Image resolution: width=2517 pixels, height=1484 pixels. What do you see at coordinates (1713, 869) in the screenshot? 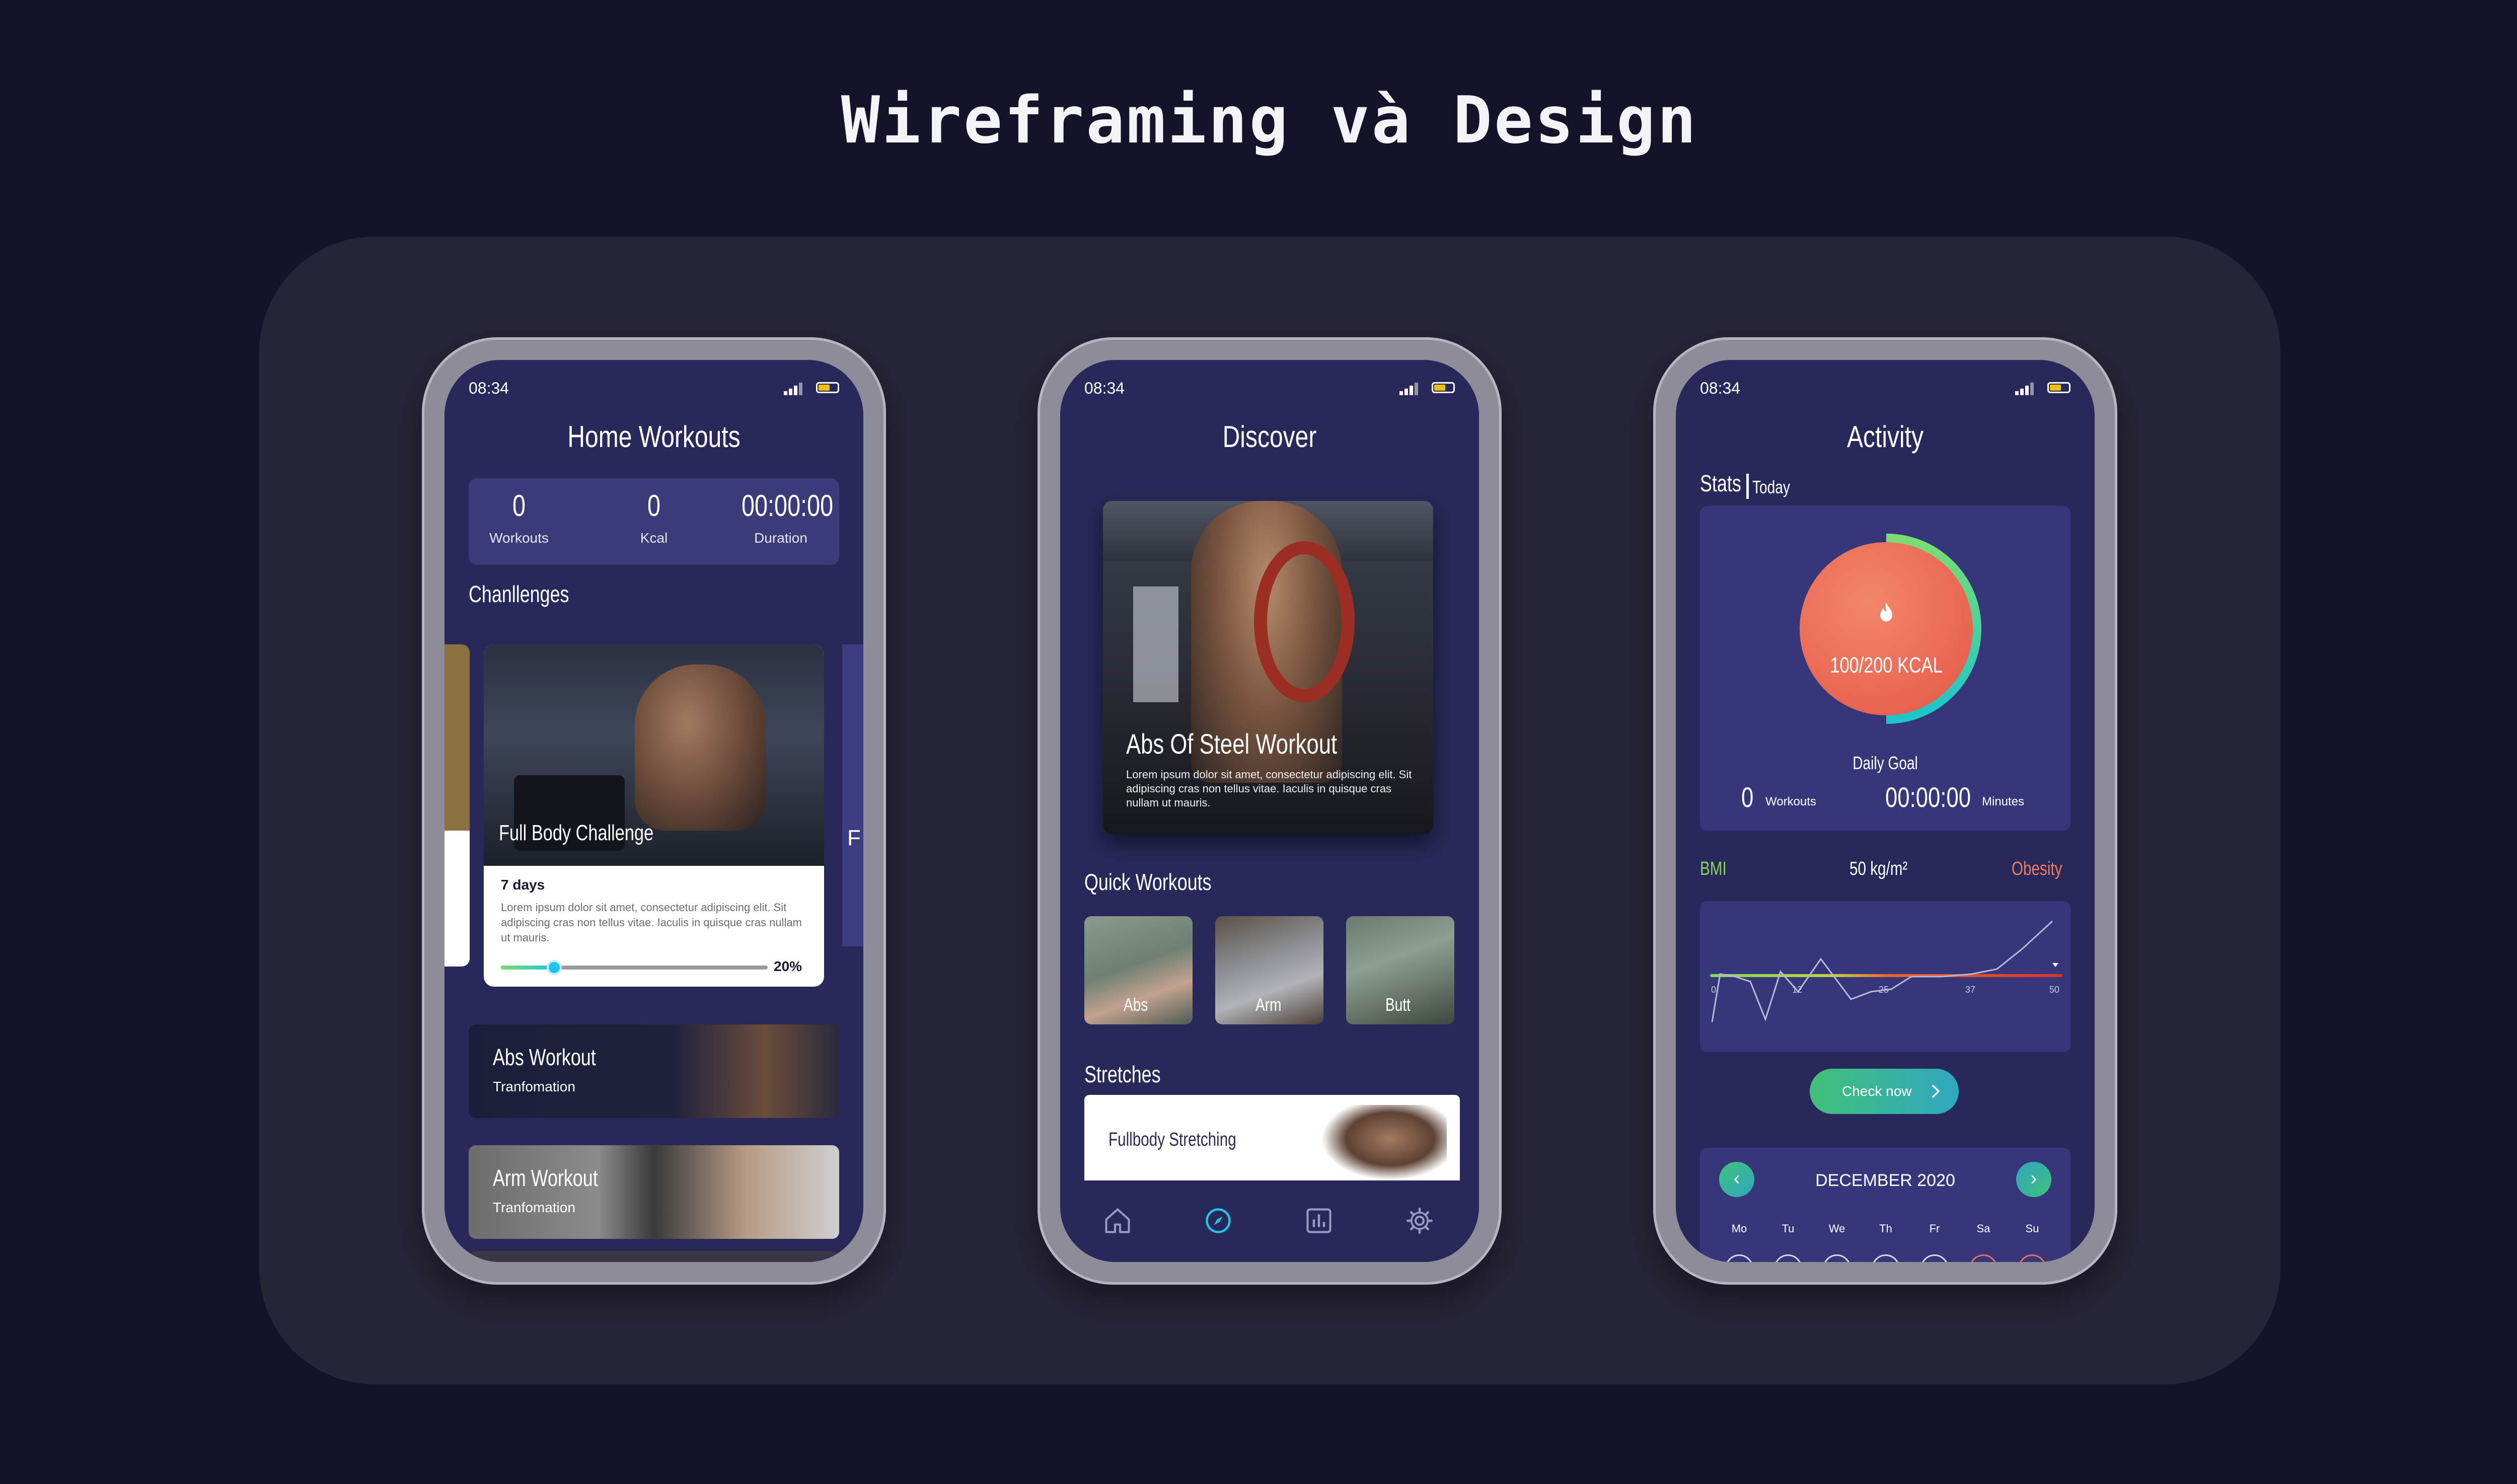
I see `bmi-label: BMI` at bounding box center [1713, 869].